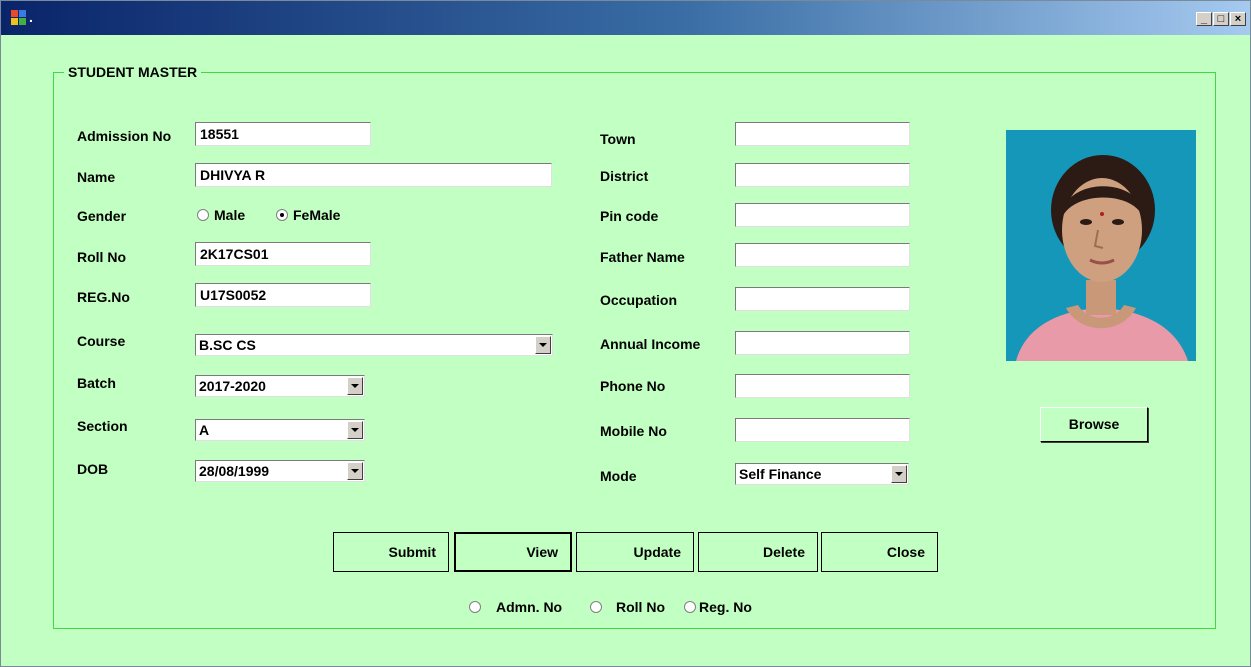 The height and width of the screenshot is (667, 1251). Describe the element at coordinates (879, 552) in the screenshot. I see `close-button: Close` at that location.